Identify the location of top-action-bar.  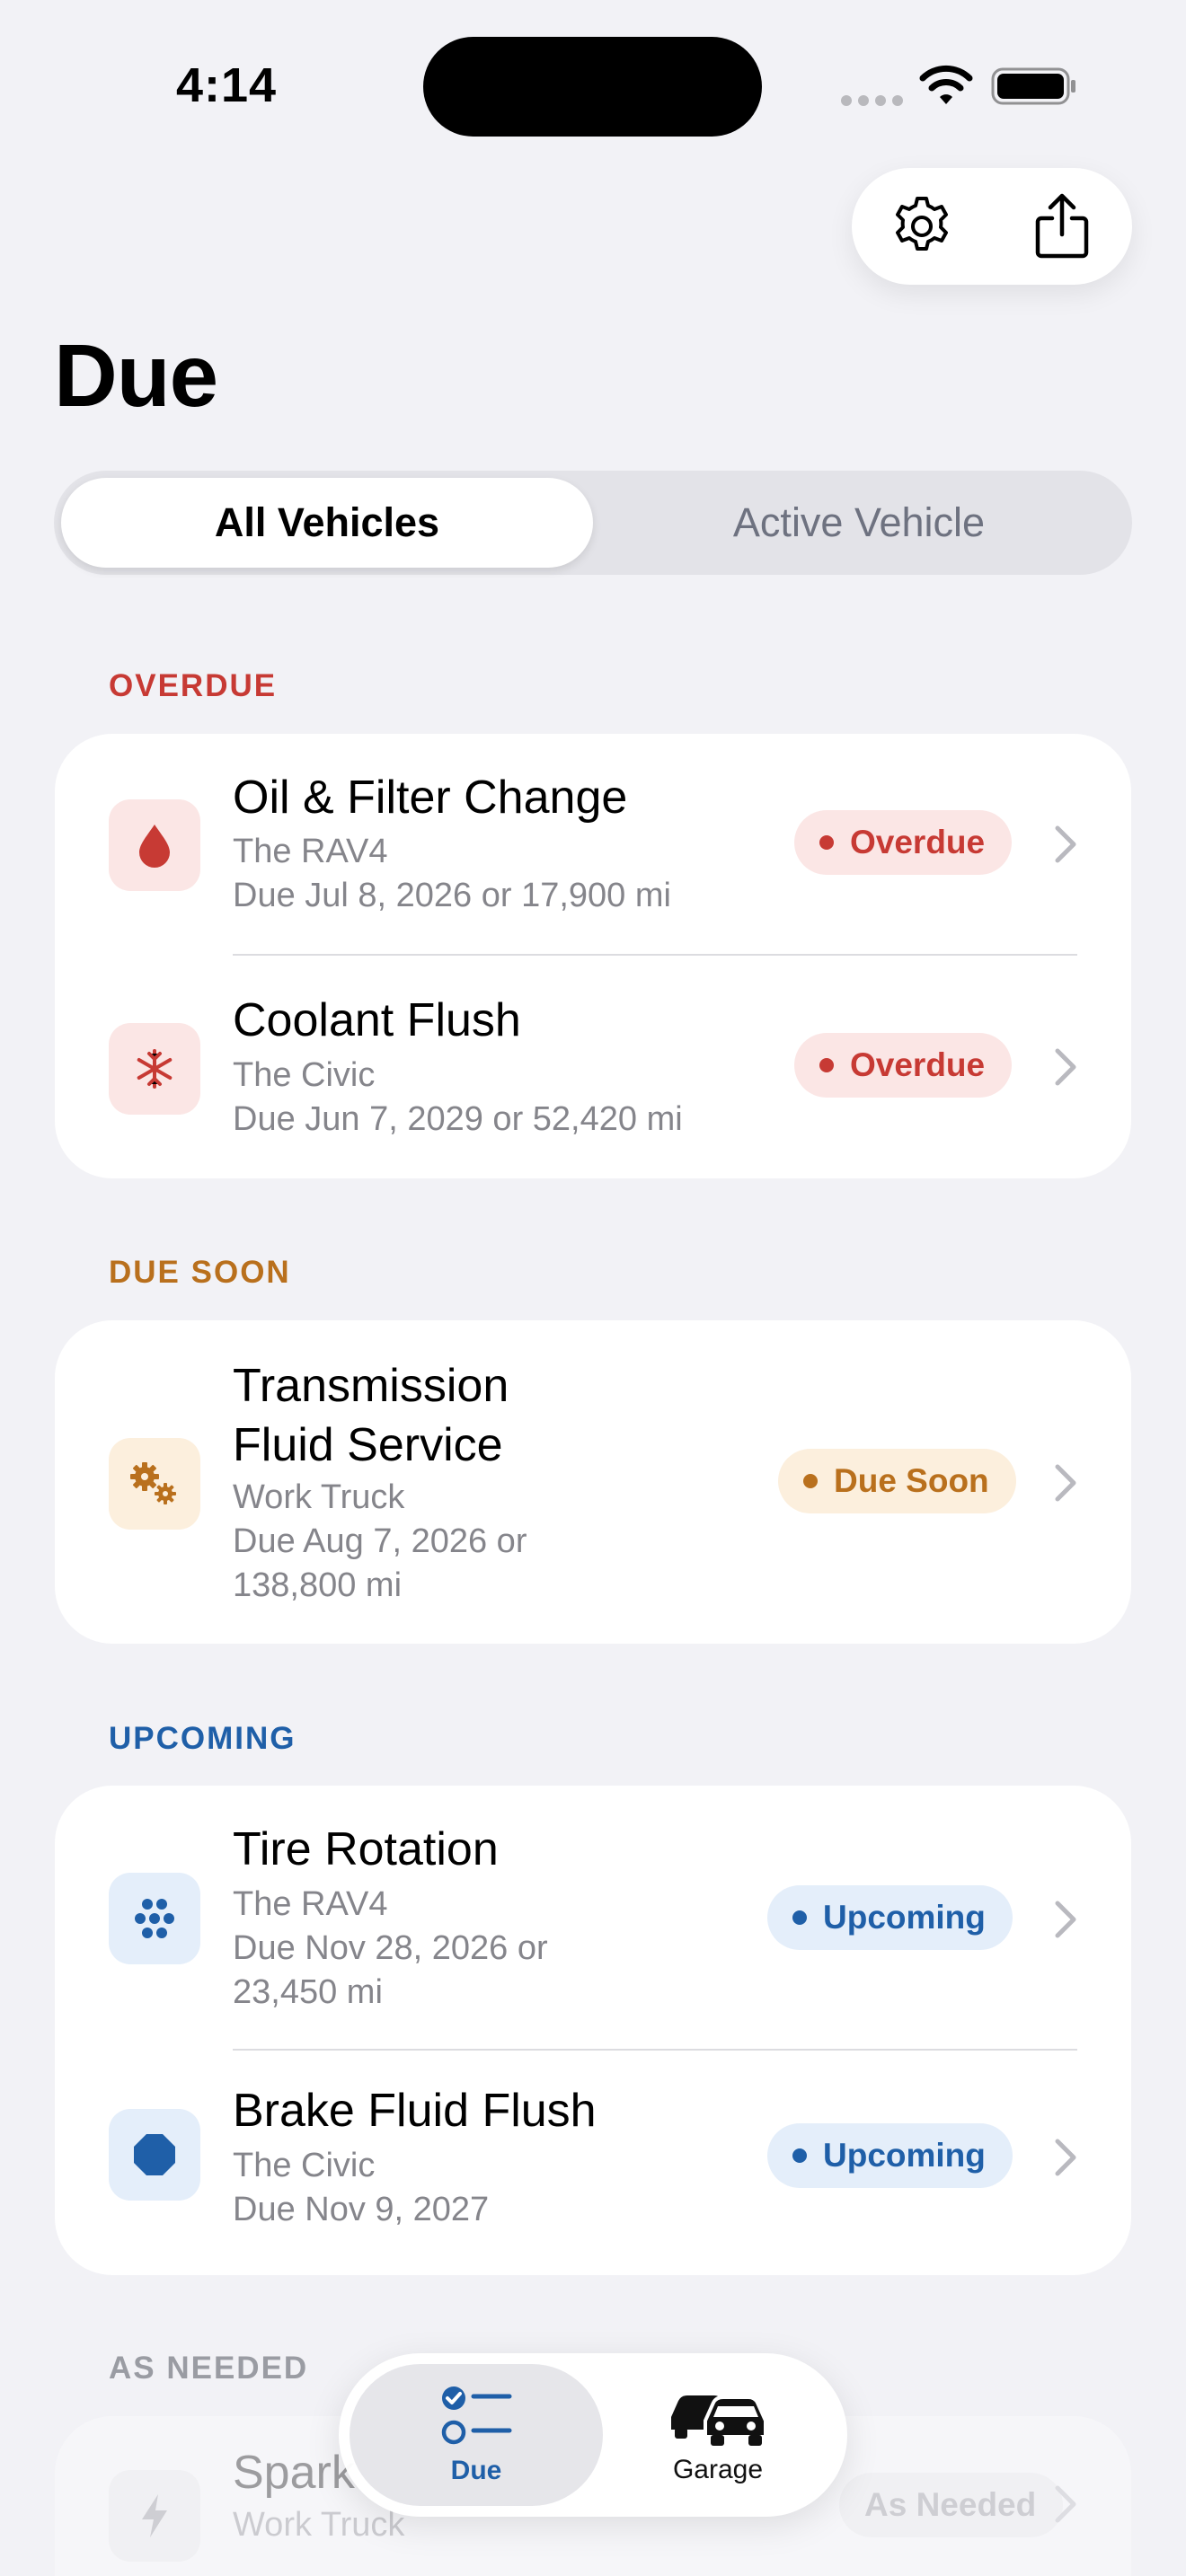
(992, 226).